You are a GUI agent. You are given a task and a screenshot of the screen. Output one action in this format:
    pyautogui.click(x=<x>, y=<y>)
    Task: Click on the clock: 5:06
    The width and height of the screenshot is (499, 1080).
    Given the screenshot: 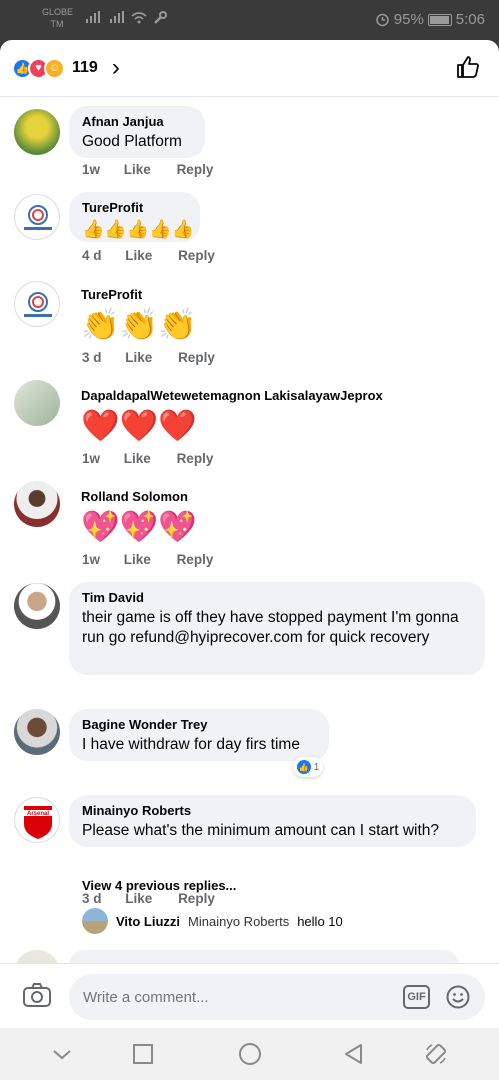 What is the action you would take?
    pyautogui.click(x=470, y=19)
    